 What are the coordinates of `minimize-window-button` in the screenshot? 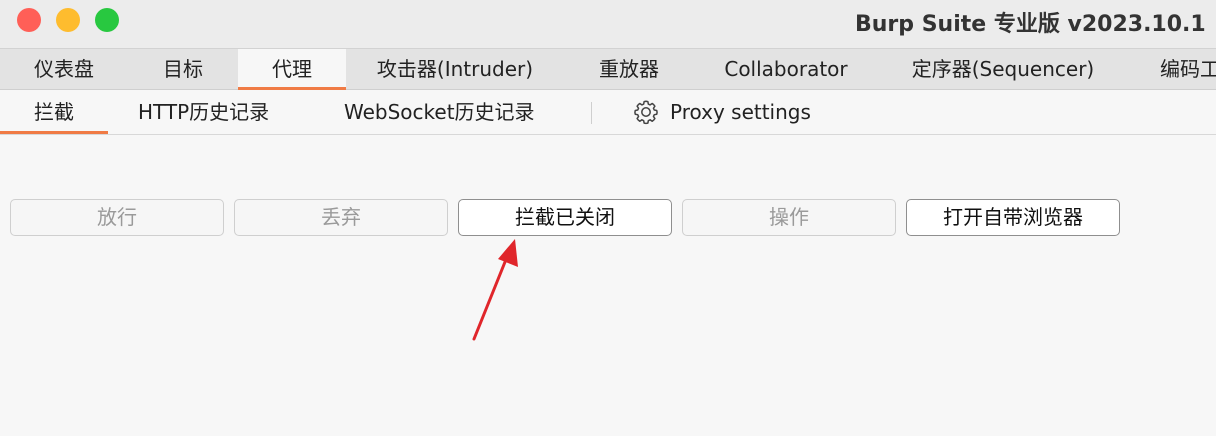 It's located at (68, 20).